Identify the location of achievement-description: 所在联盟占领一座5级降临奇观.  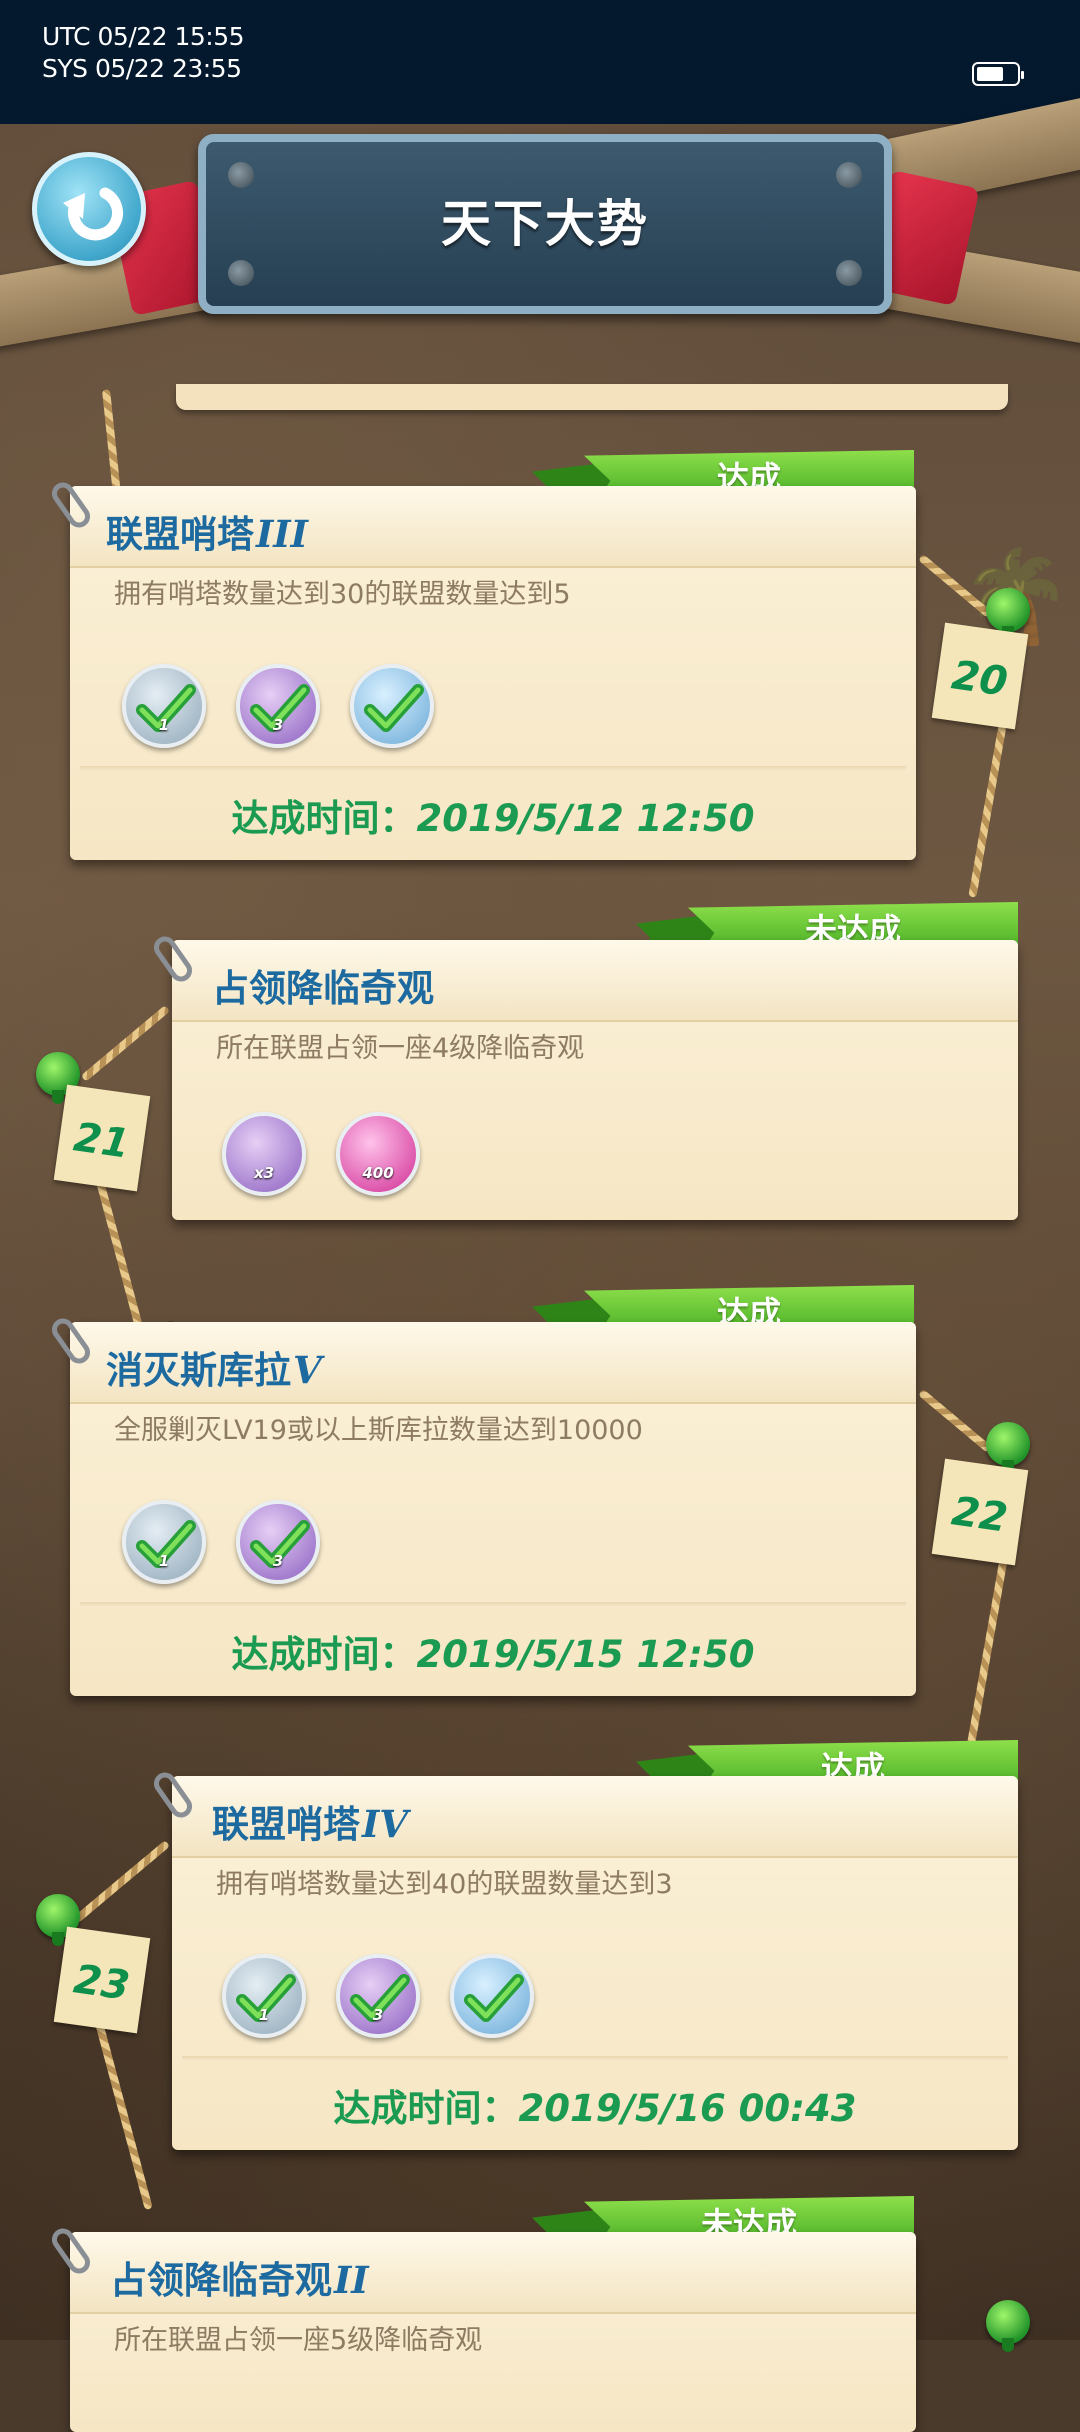
(298, 2340).